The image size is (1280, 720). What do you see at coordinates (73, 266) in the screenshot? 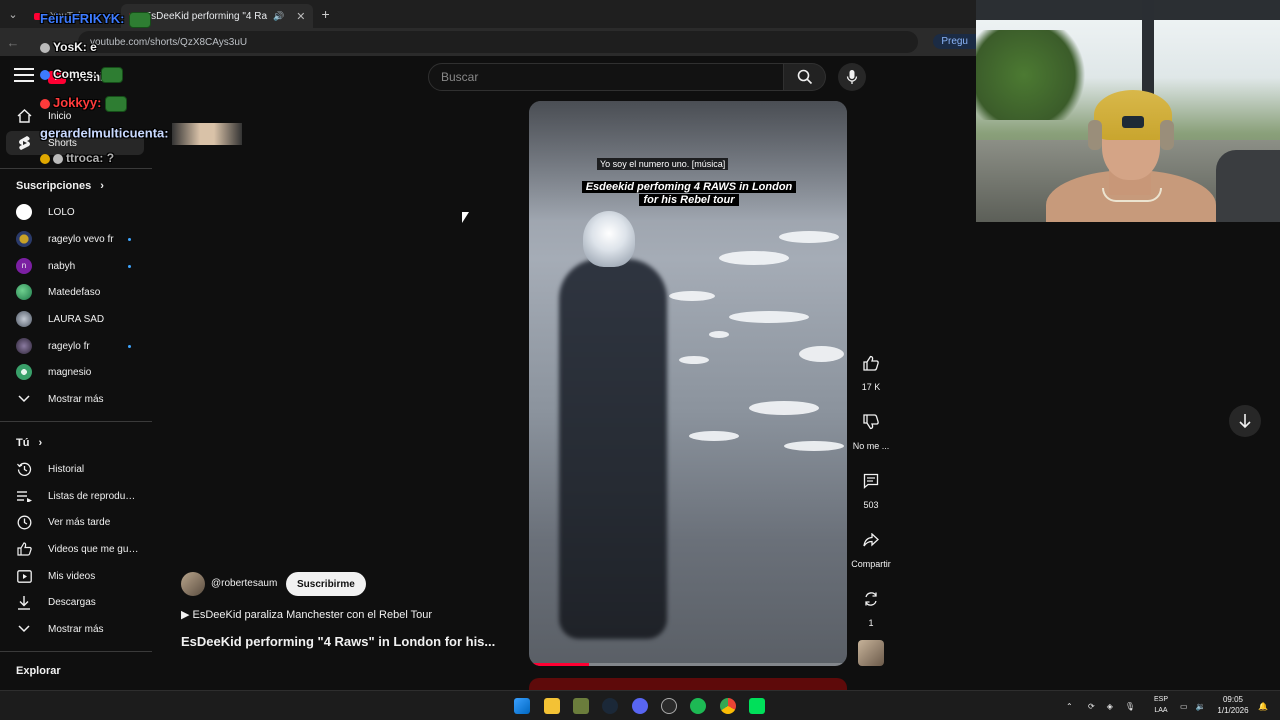
I see `sidebar-item-subscription: n nabyh` at bounding box center [73, 266].